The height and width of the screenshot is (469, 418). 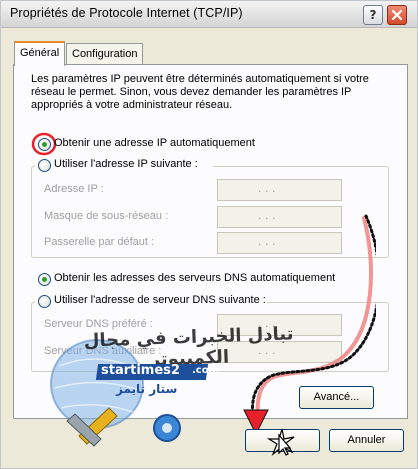 I want to click on dns-manual-radio, so click(x=44, y=301).